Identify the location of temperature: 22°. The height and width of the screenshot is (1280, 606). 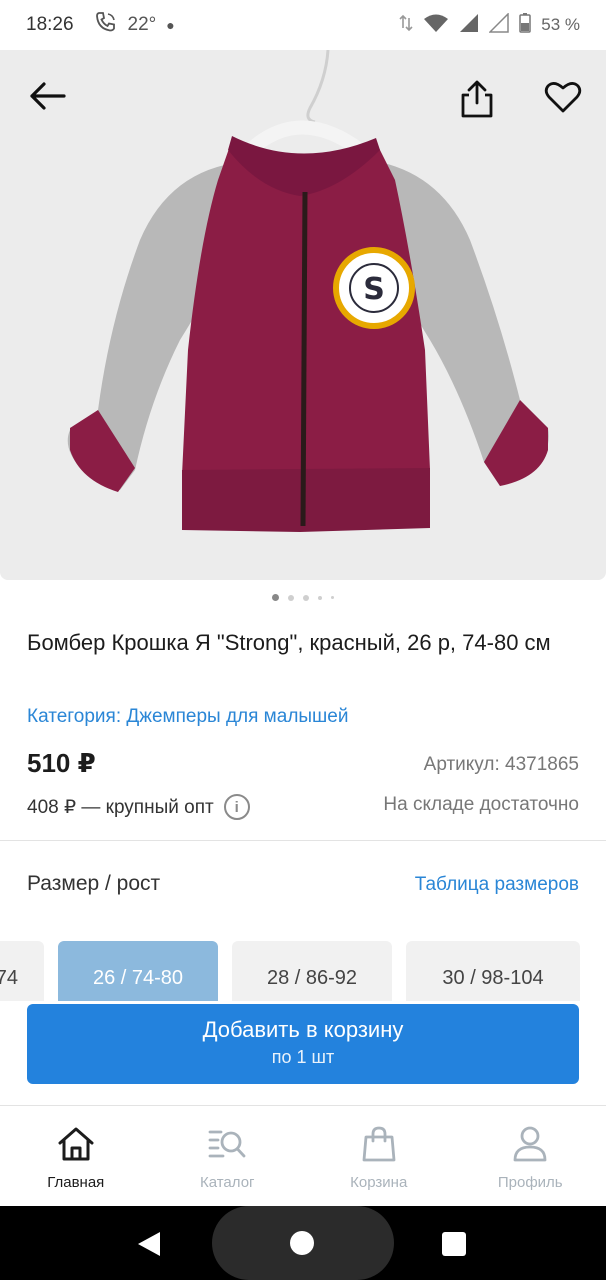
(142, 24).